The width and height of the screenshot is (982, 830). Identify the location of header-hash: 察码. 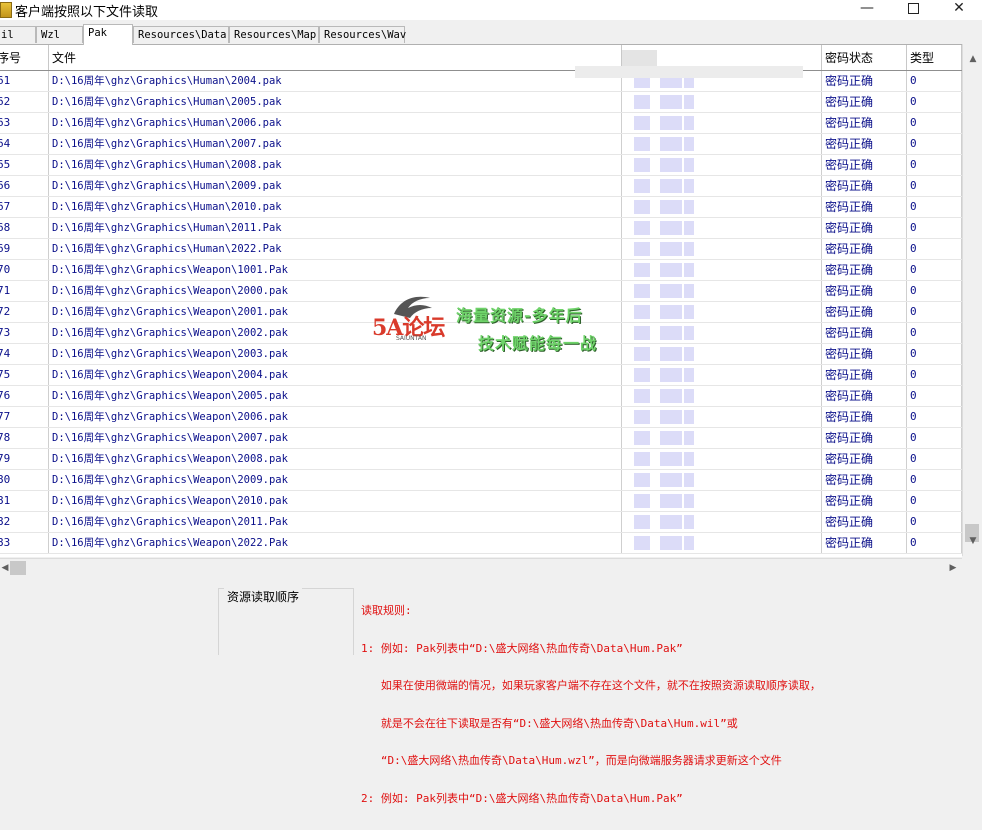
(722, 57).